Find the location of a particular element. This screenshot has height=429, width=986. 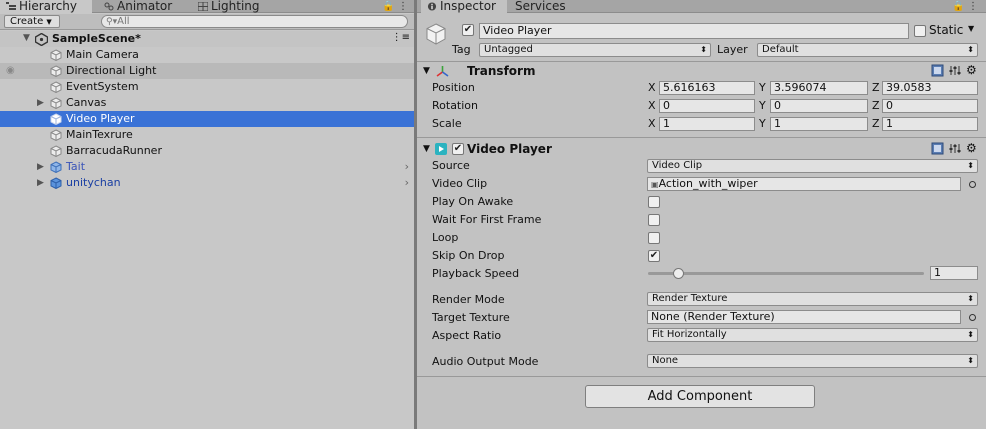

position-z-field: 39.0583 is located at coordinates (930, 88).